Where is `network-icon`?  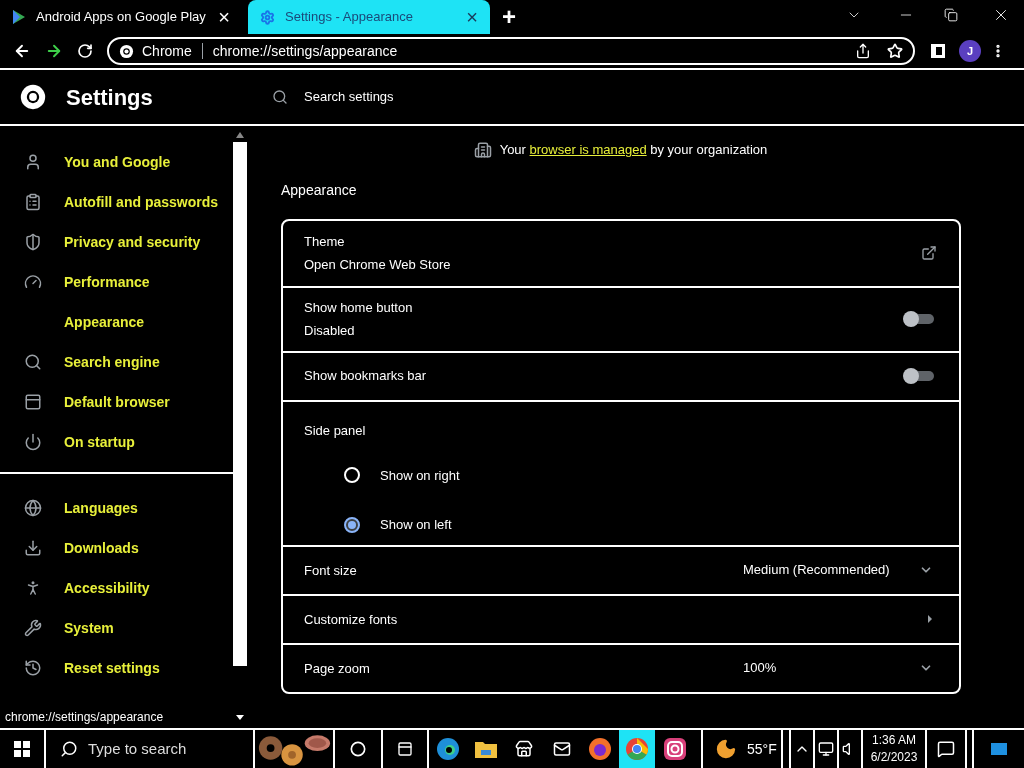 network-icon is located at coordinates (826, 749).